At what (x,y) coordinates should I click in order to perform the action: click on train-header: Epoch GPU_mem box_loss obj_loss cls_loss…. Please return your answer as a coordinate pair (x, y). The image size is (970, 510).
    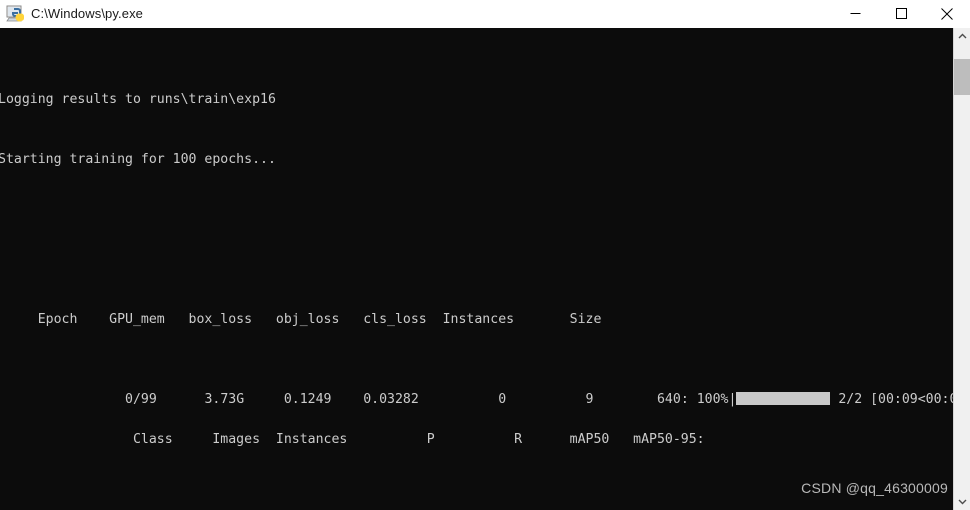
    Looking at the image, I should click on (301, 319).